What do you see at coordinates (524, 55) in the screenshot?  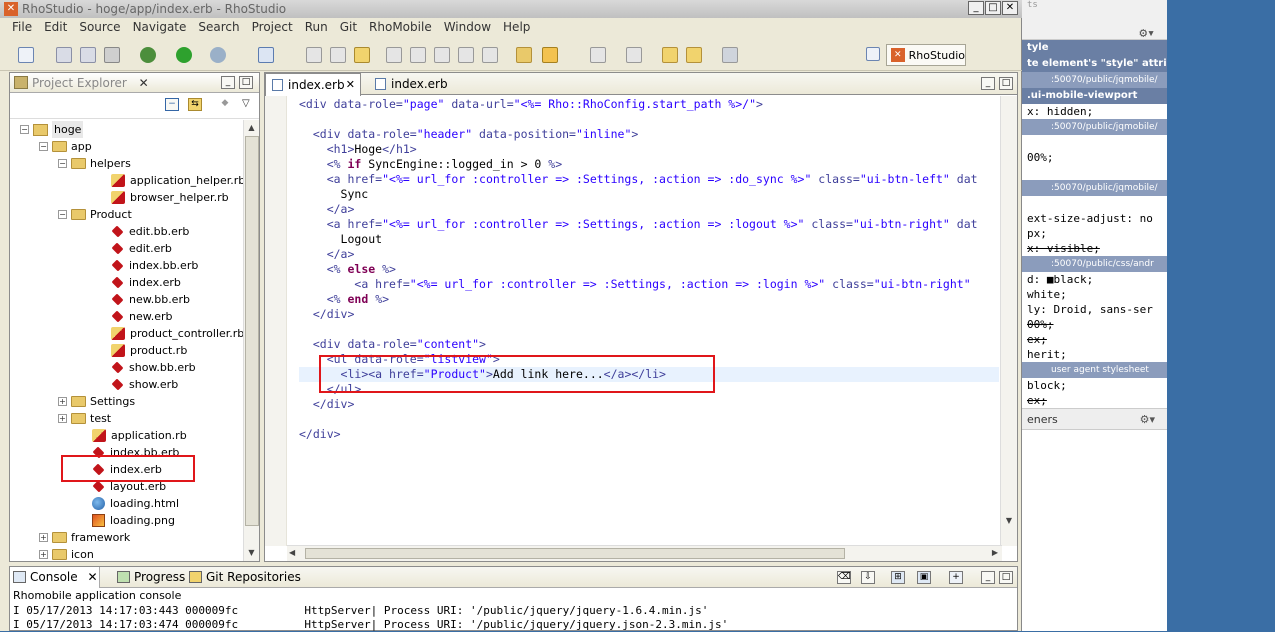 I see `open-folder-icon` at bounding box center [524, 55].